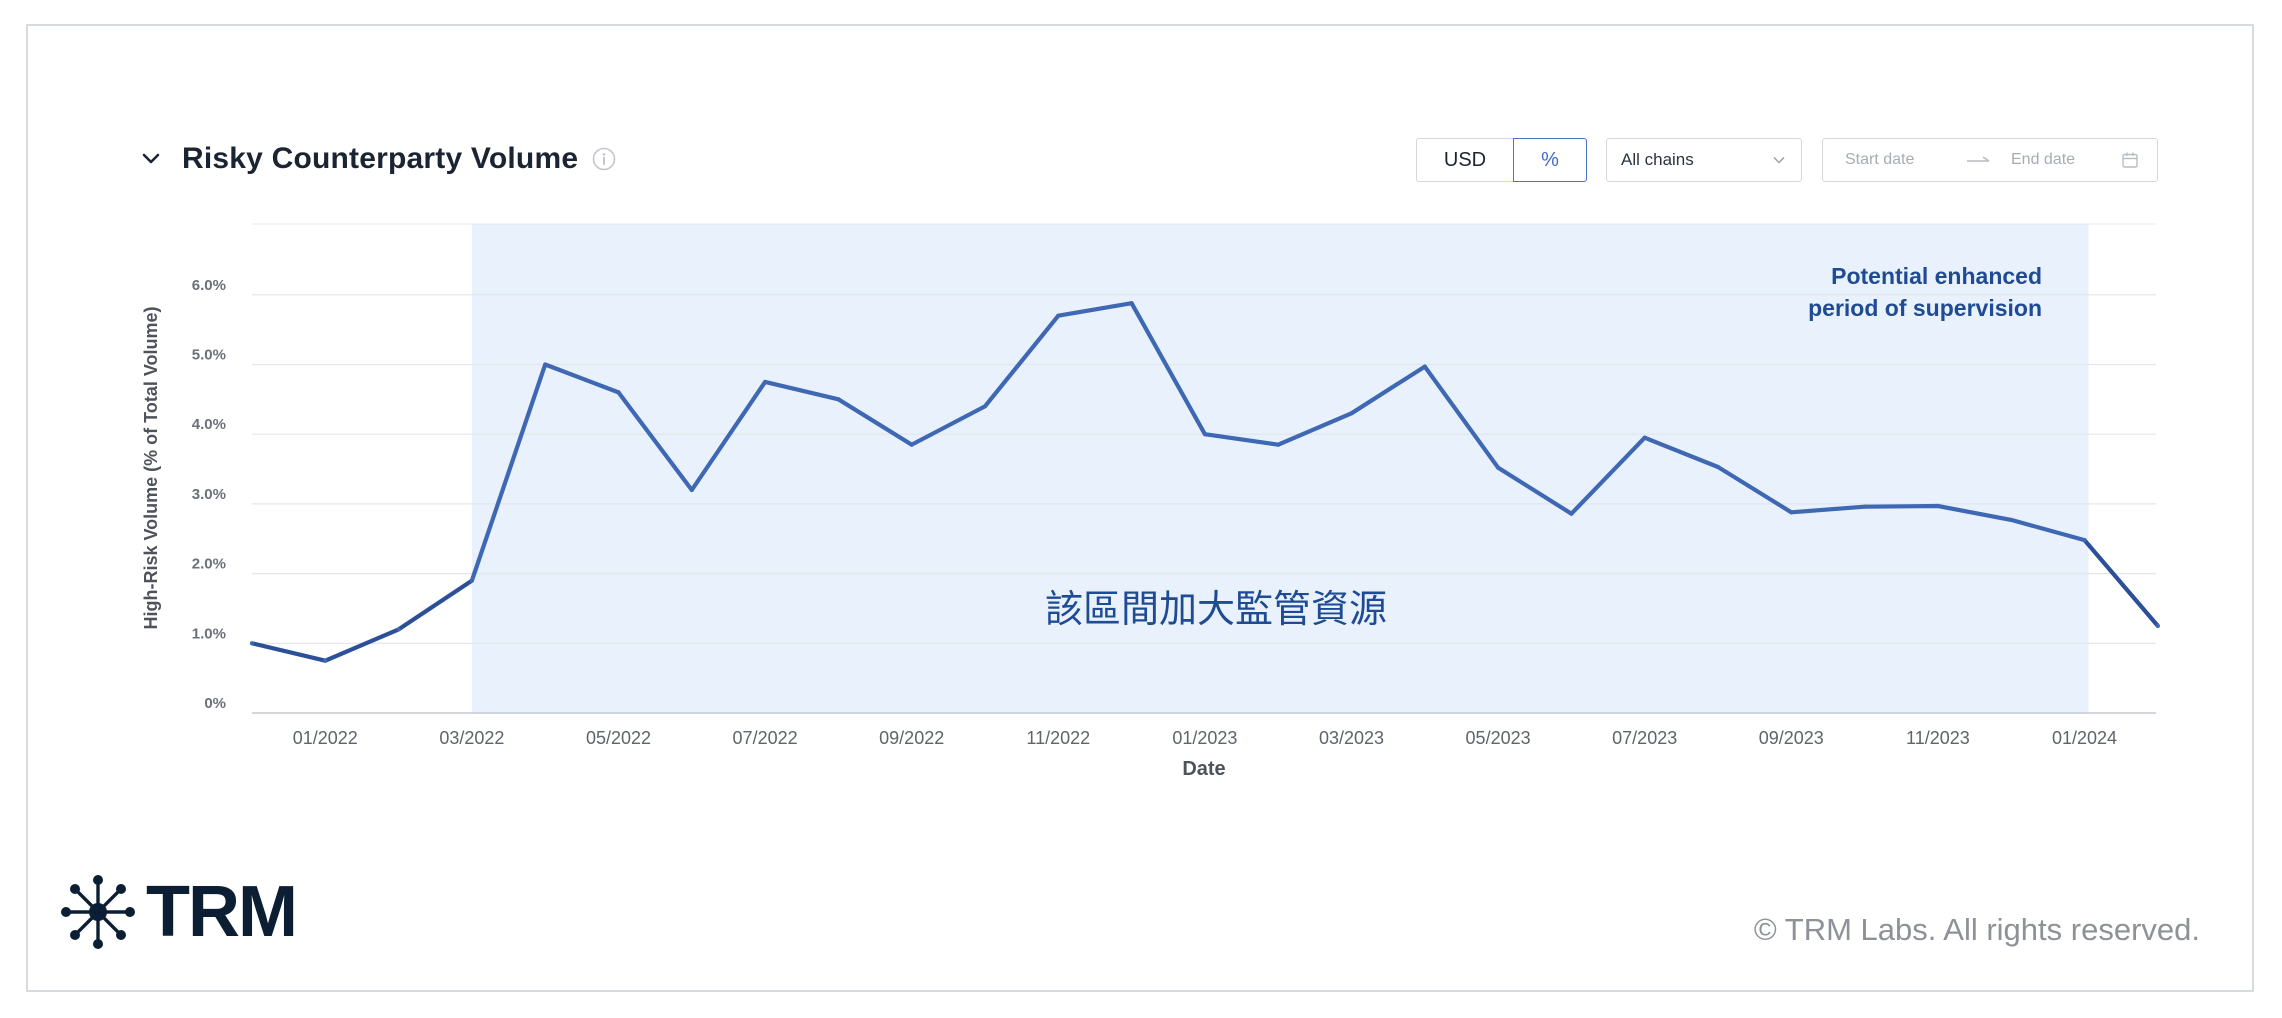 Image resolution: width=2282 pixels, height=1018 pixels. Describe the element at coordinates (1550, 160) in the screenshot. I see `percent-button: %` at that location.